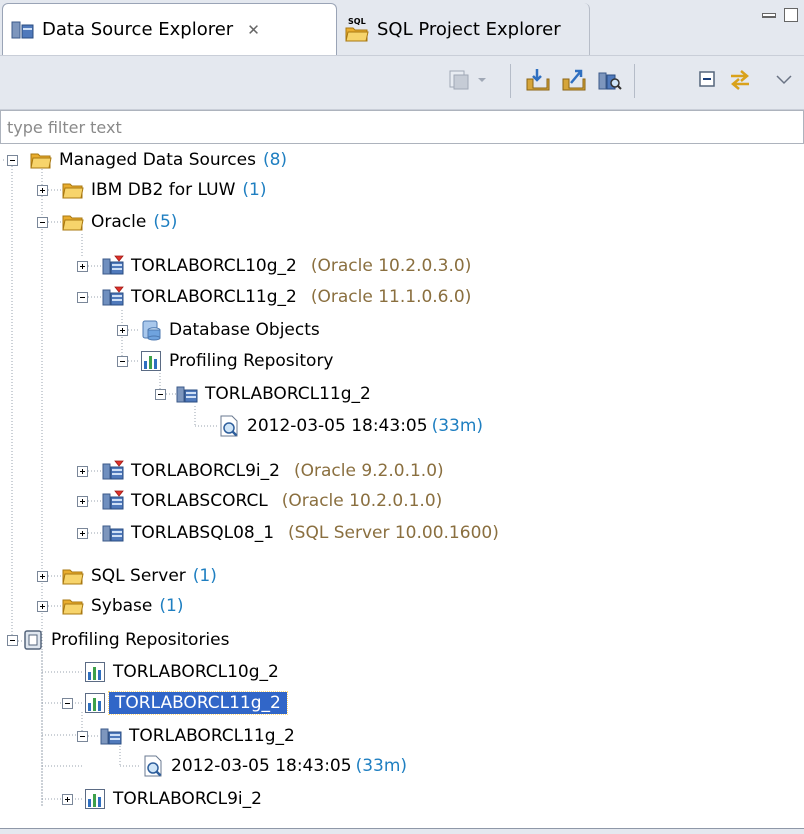 This screenshot has width=804, height=834. Describe the element at coordinates (368, 471) in the screenshot. I see `node-detail: (Oracle 9.2.0.1.0)` at that location.